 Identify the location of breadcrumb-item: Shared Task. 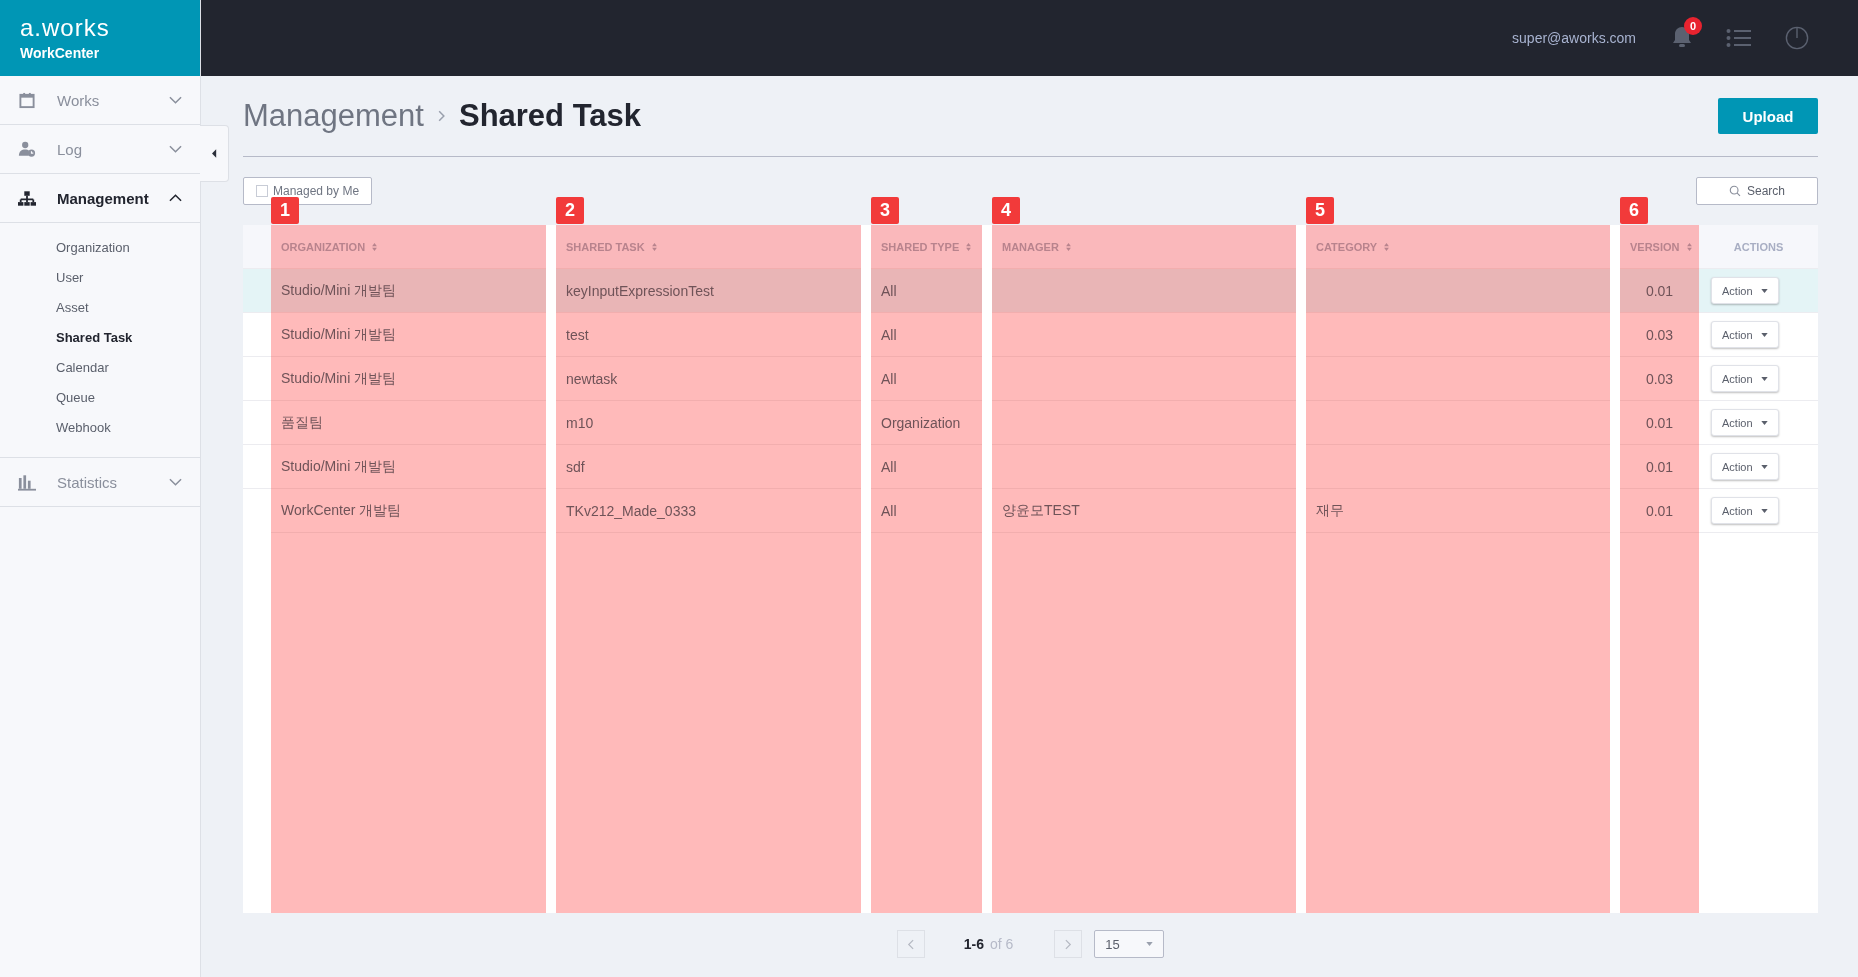
(550, 116).